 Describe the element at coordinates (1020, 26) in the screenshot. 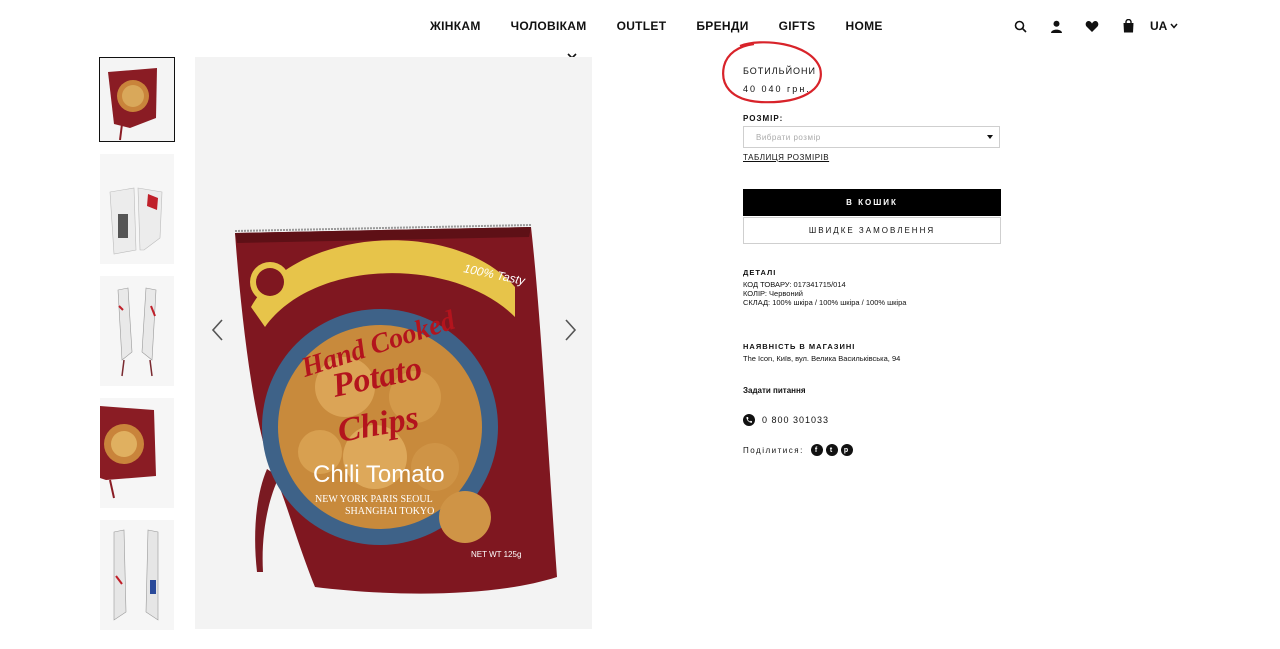

I see `search-icon` at that location.